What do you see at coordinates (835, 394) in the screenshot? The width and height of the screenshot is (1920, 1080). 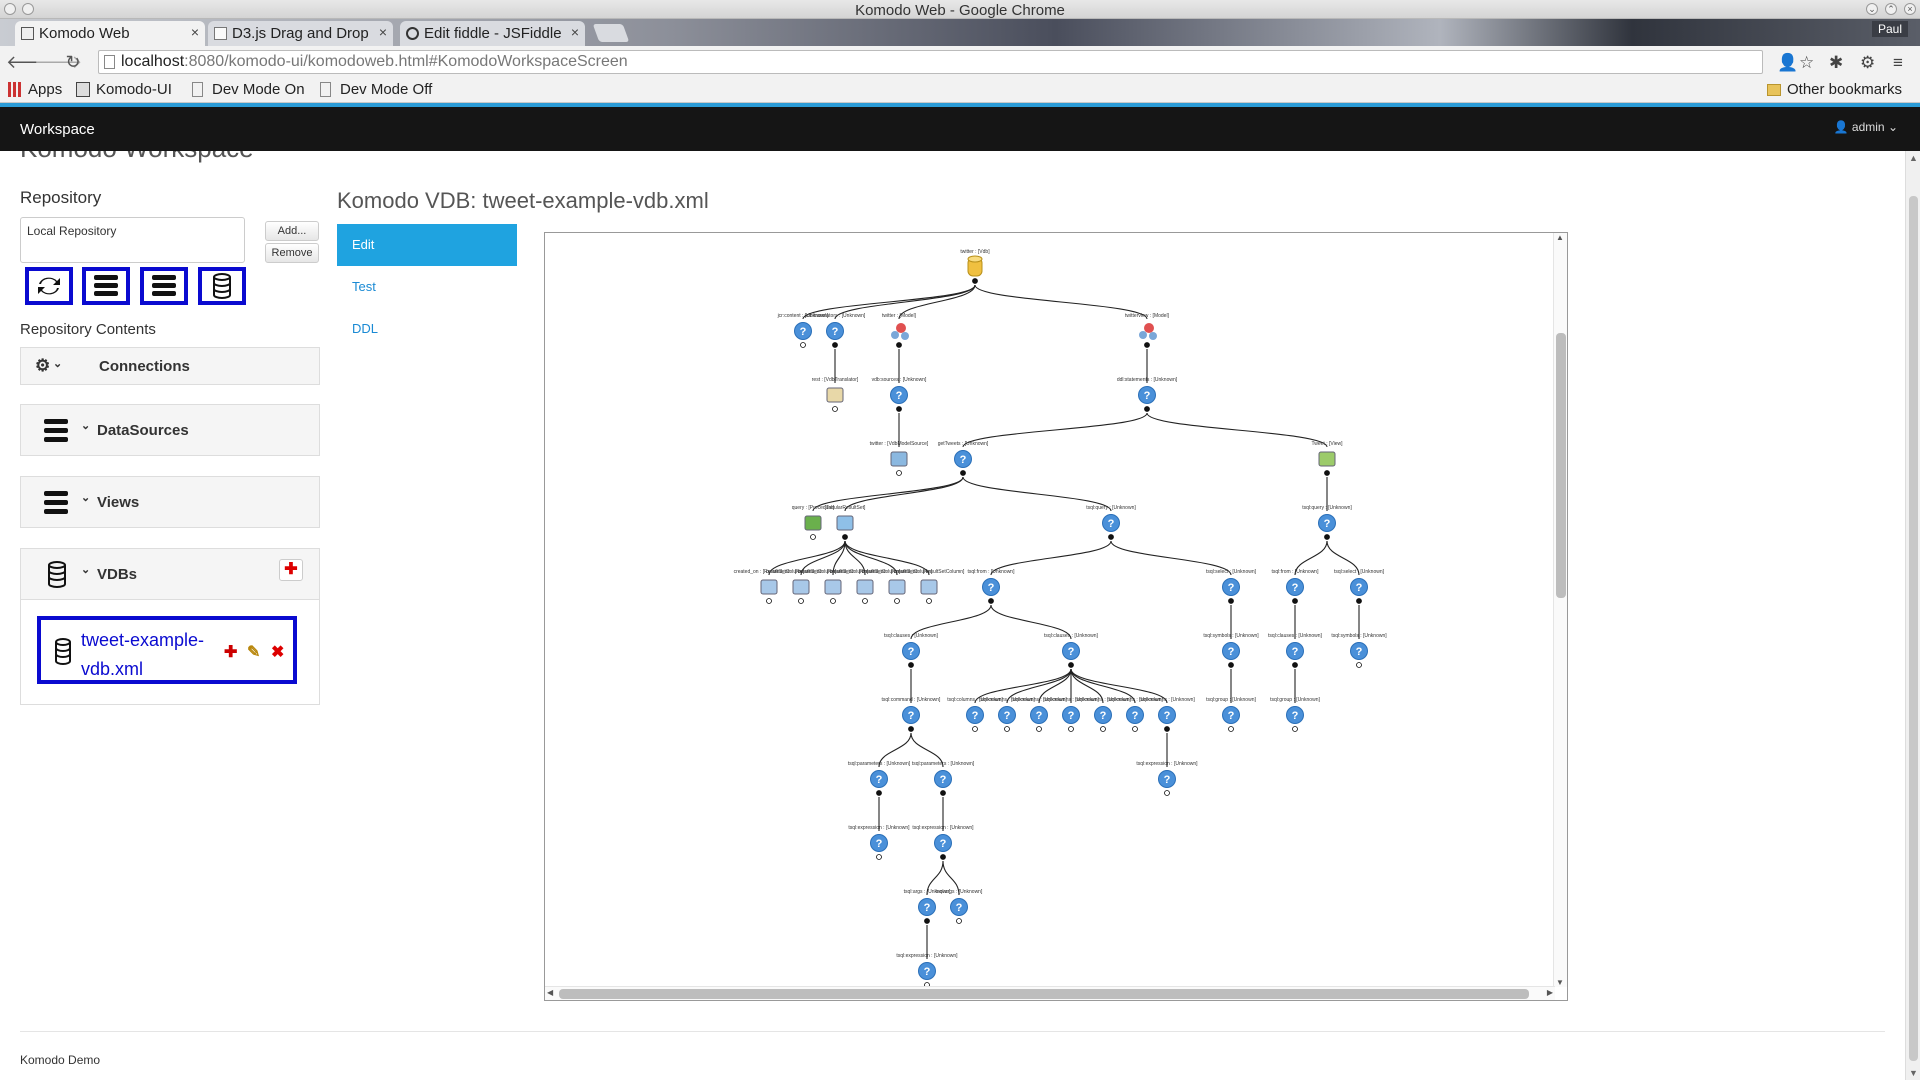 I see `tree-node: rest : [VdbTranslator]` at bounding box center [835, 394].